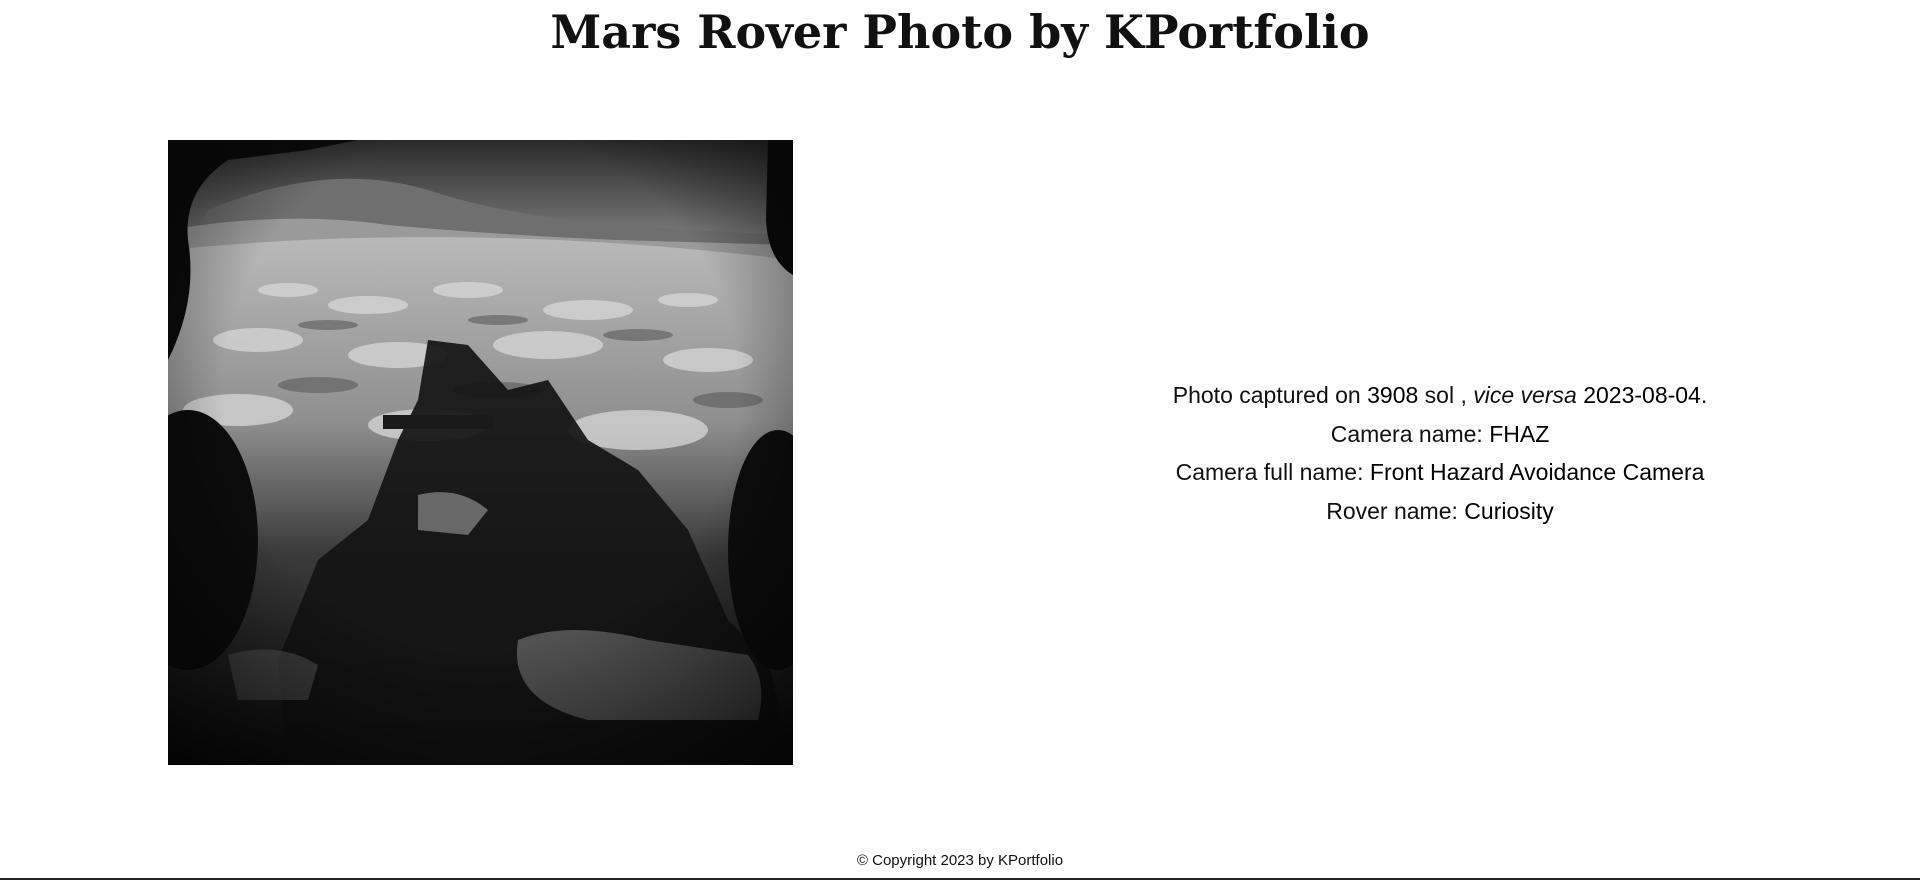 This screenshot has width=1920, height=880. What do you see at coordinates (960, 32) in the screenshot?
I see `page-title: Mars Rover Photo by KPortfolio` at bounding box center [960, 32].